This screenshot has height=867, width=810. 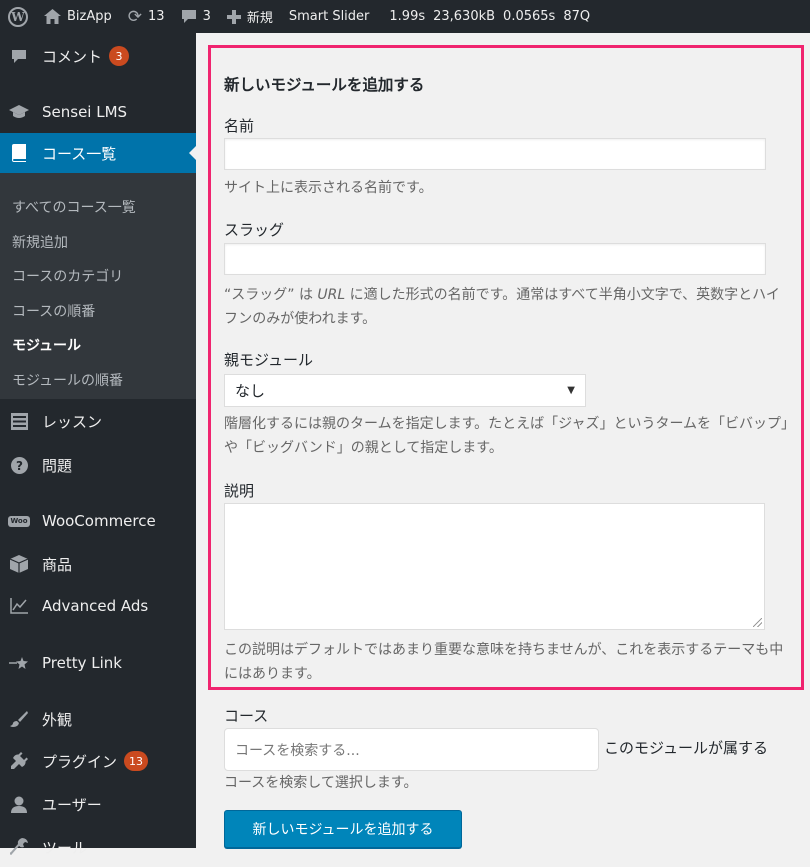 I want to click on menu-item-products: 商品, so click(x=98, y=564).